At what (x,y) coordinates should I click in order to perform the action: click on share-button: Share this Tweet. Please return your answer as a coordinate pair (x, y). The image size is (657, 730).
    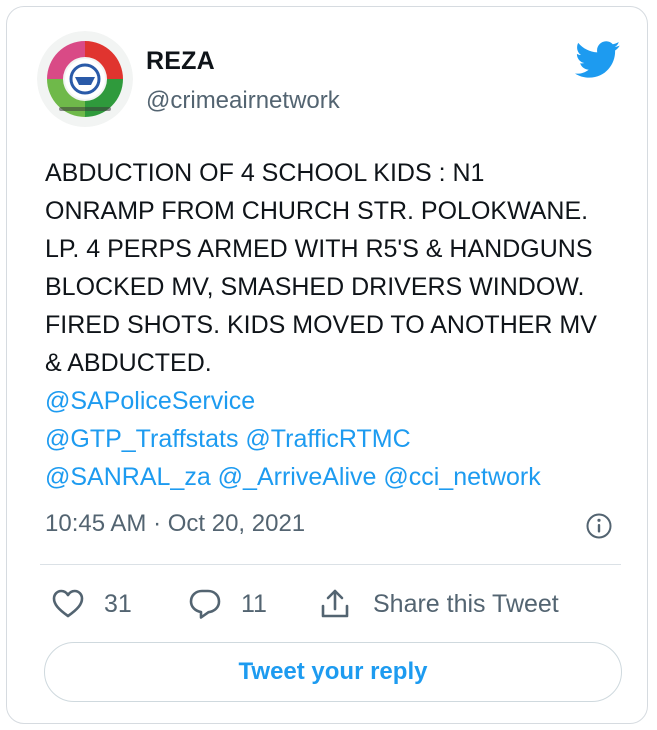
    Looking at the image, I should click on (438, 604).